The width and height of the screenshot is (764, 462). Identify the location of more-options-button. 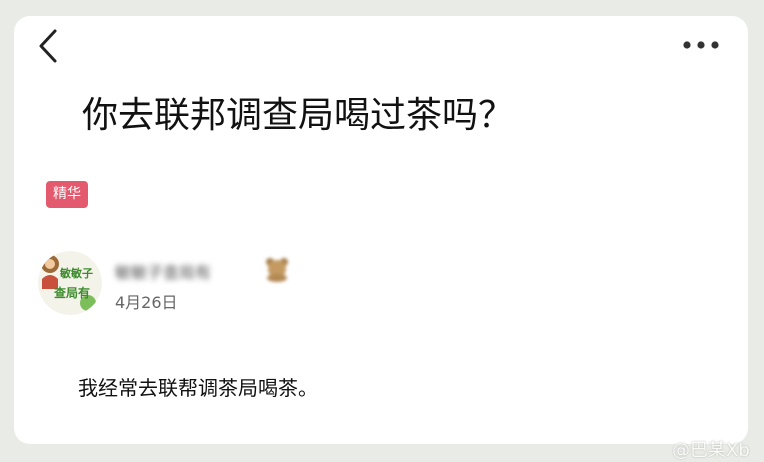
(701, 45).